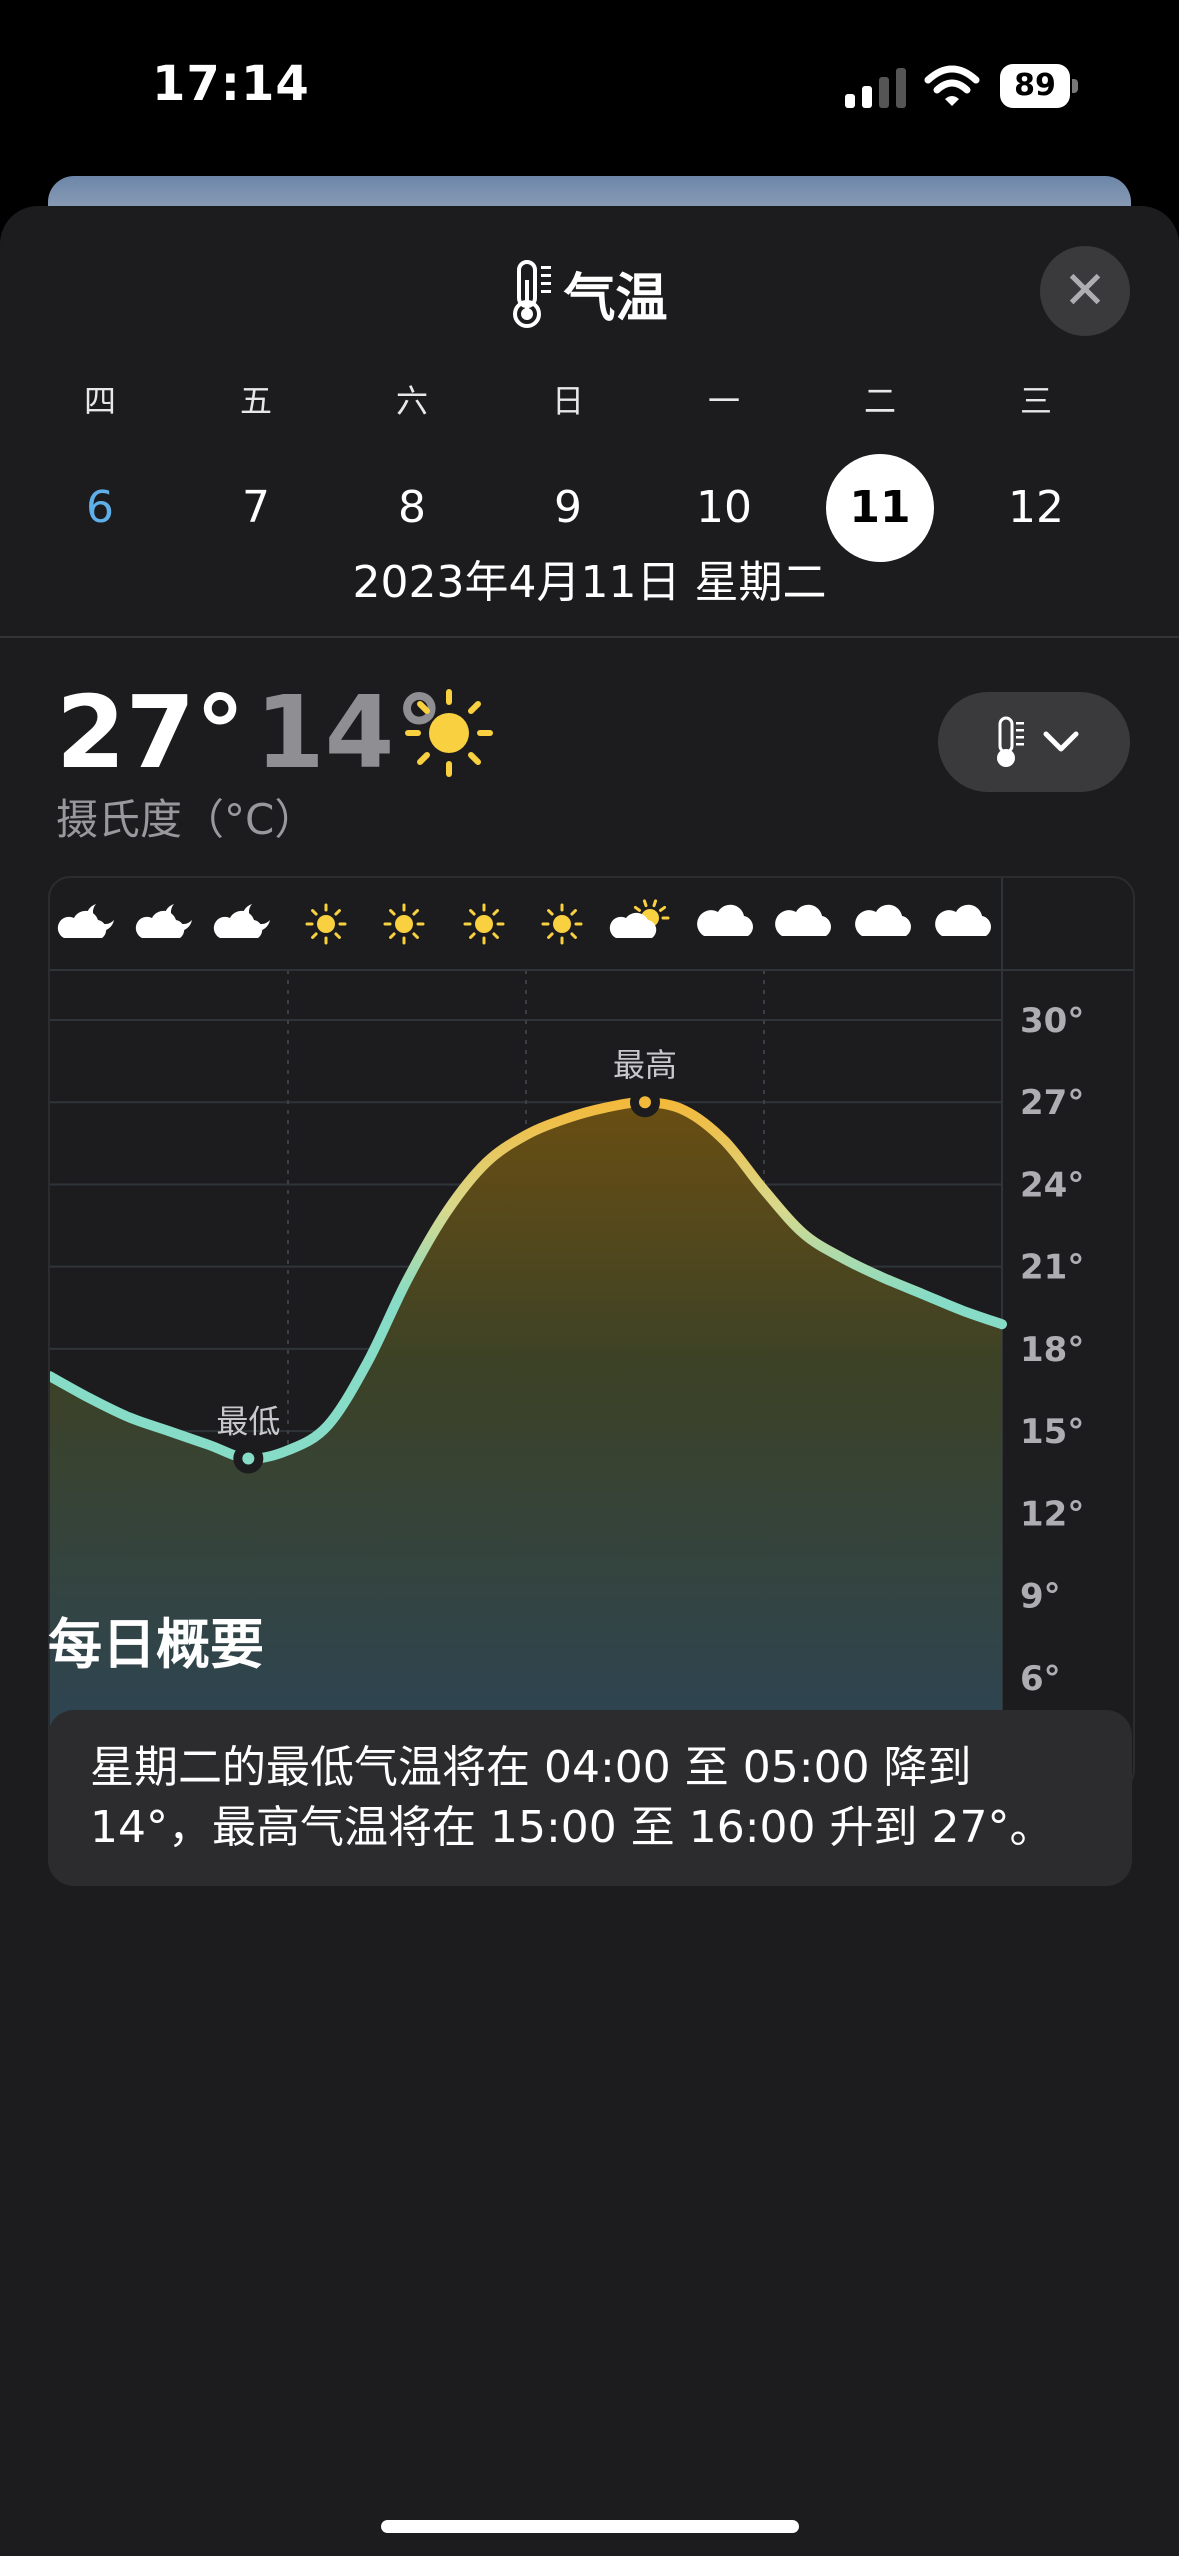 The width and height of the screenshot is (1179, 2556). What do you see at coordinates (875, 88) in the screenshot?
I see `cellular-signal-icon` at bounding box center [875, 88].